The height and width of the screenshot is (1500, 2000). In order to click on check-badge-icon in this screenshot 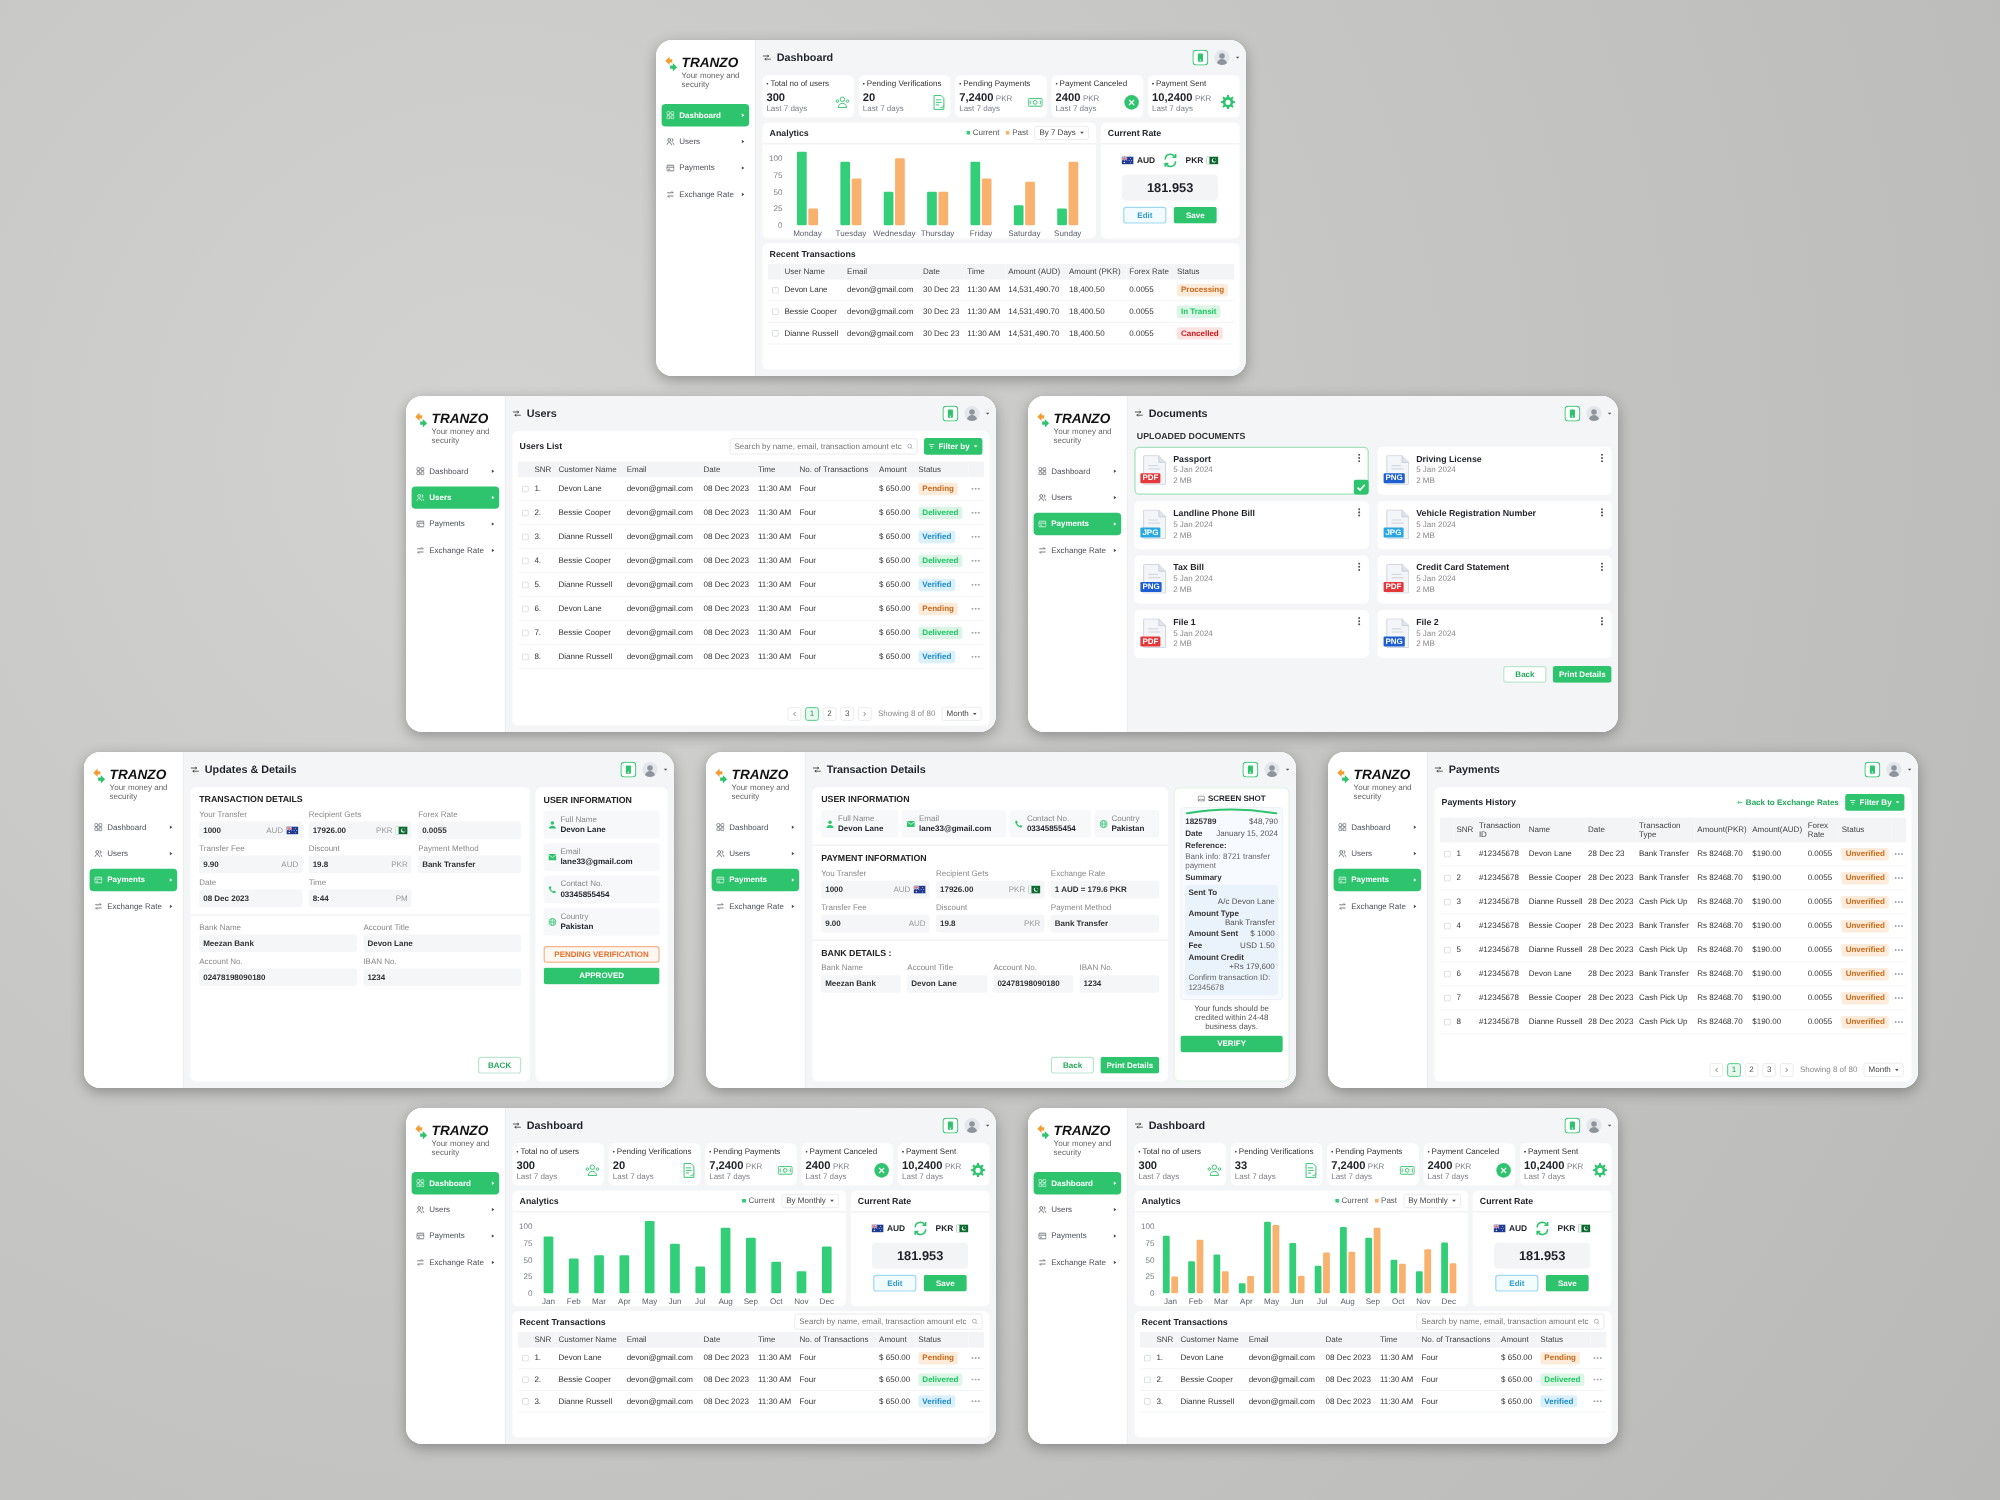, I will do `click(1361, 487)`.